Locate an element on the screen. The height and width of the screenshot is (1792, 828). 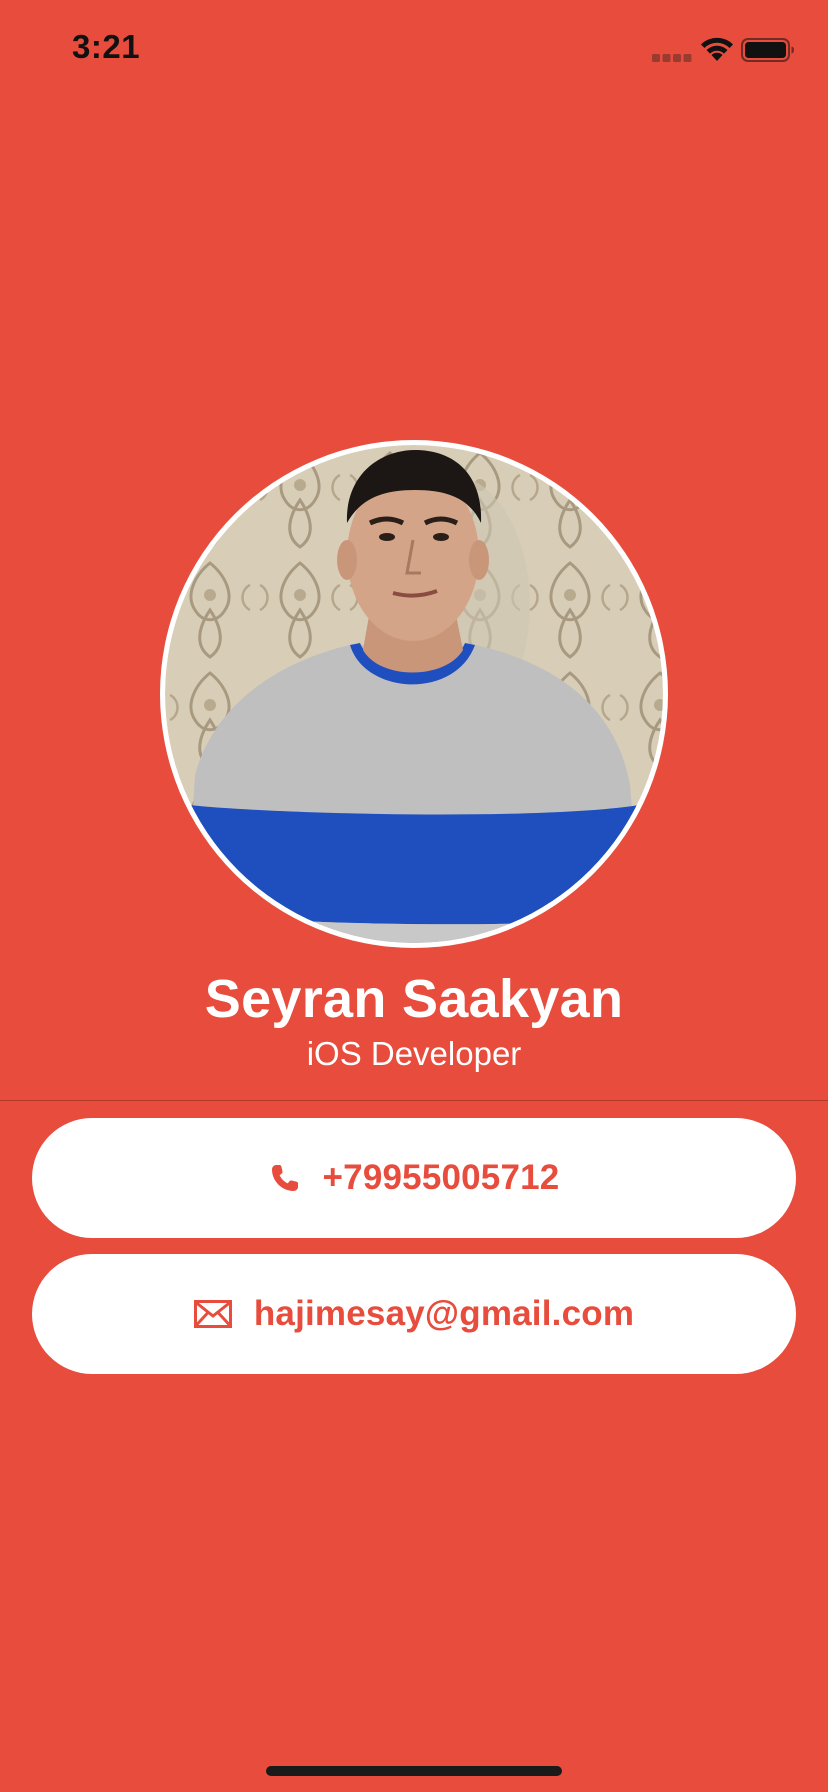
phone-contact-button: +79955005712 is located at coordinates (414, 1178).